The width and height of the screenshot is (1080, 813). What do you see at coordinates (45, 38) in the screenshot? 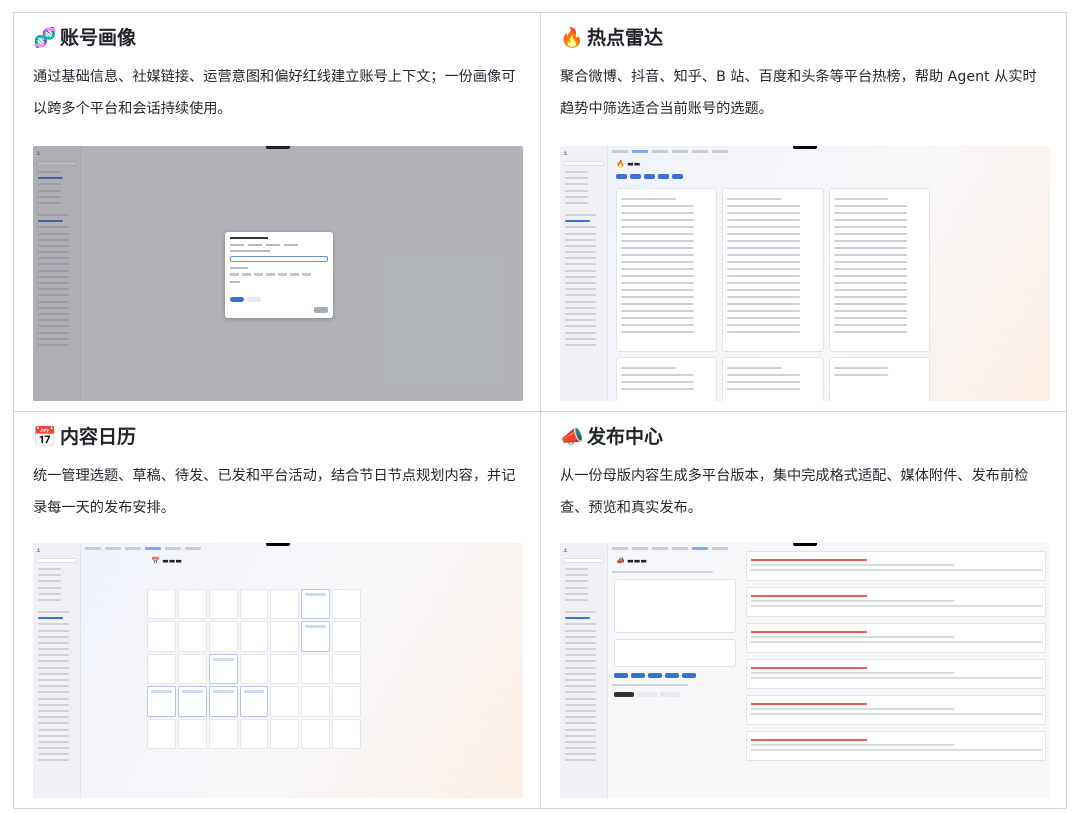
I see `dna-icon: 🧬` at bounding box center [45, 38].